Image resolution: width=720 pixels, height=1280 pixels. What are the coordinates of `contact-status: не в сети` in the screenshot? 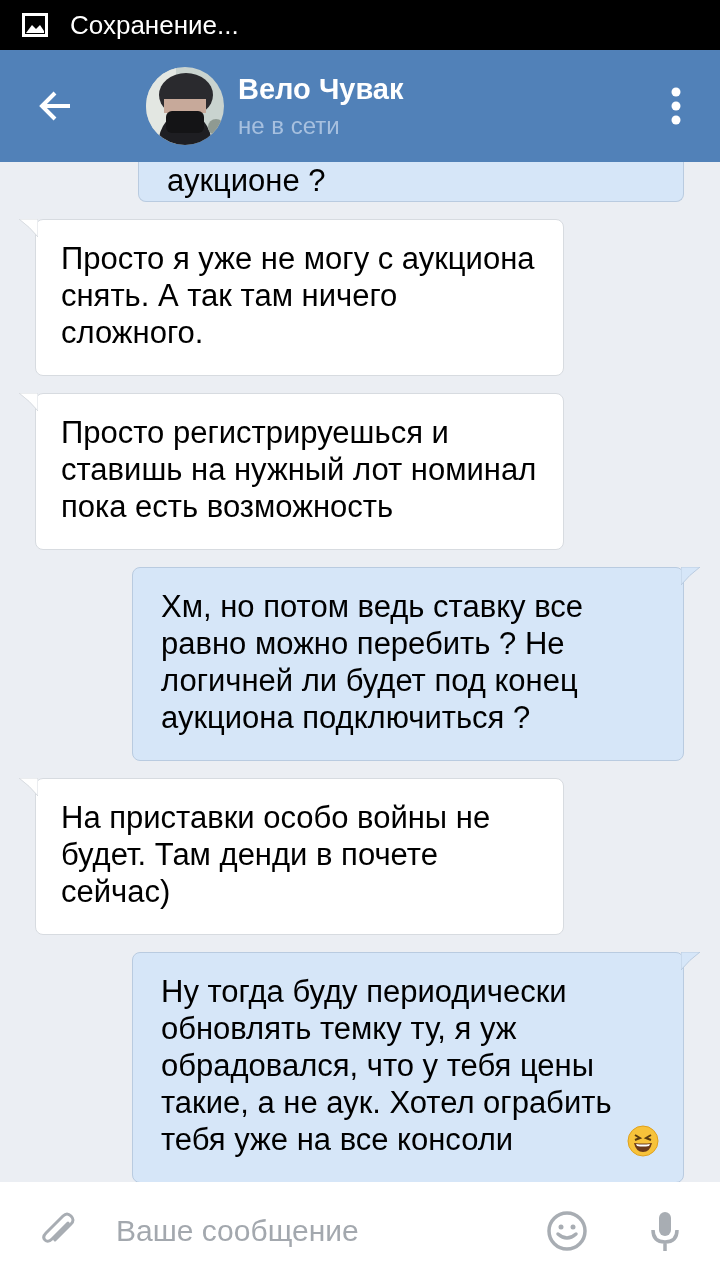 It's located at (289, 125).